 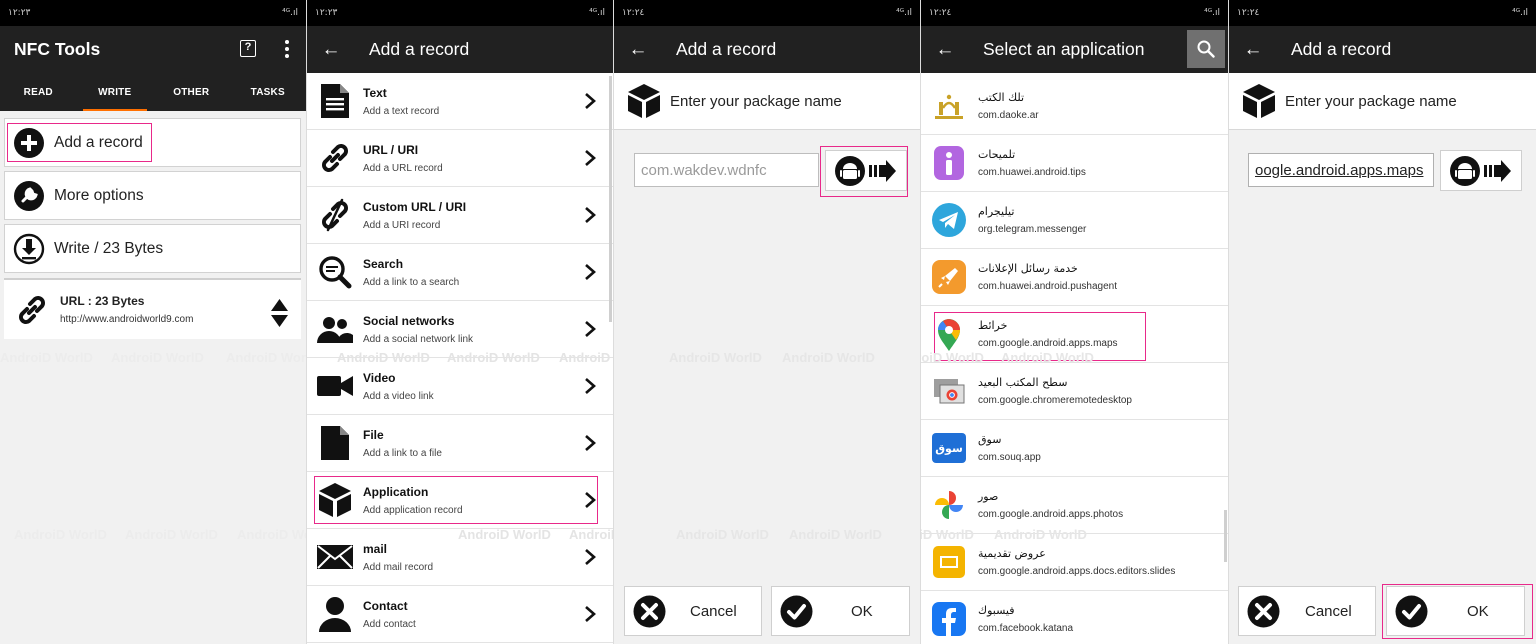 I want to click on app-package: org.telegram.messenger, so click(x=1032, y=229).